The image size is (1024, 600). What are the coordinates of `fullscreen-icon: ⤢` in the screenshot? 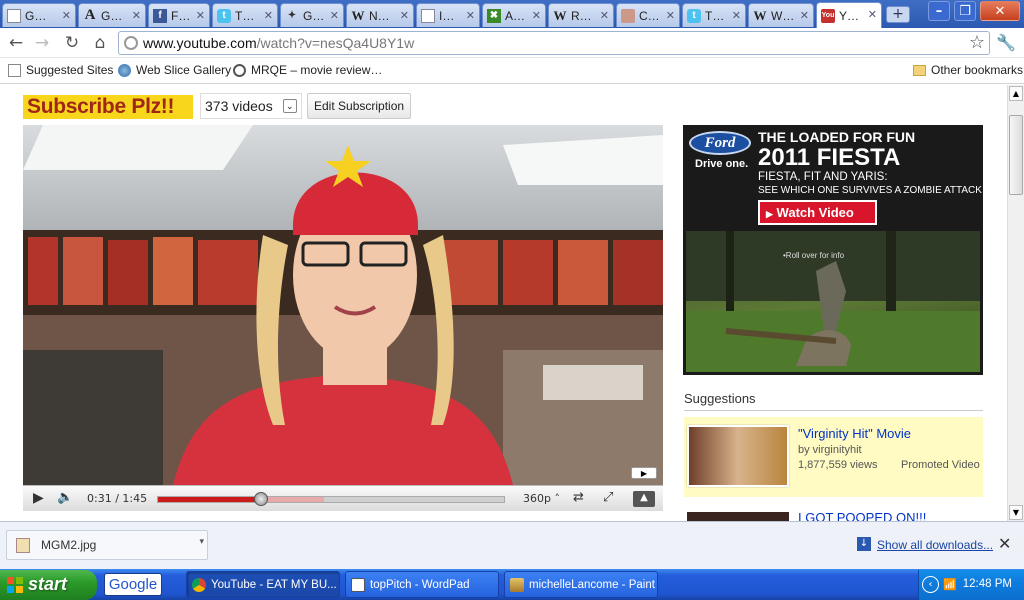 It's located at (608, 497).